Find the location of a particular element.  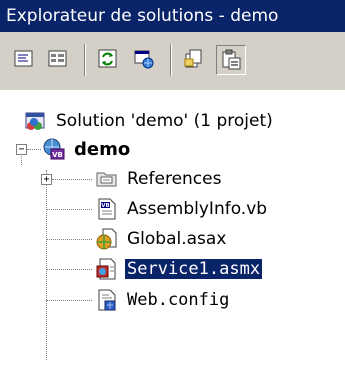

show-all-files-button is located at coordinates (195, 60).